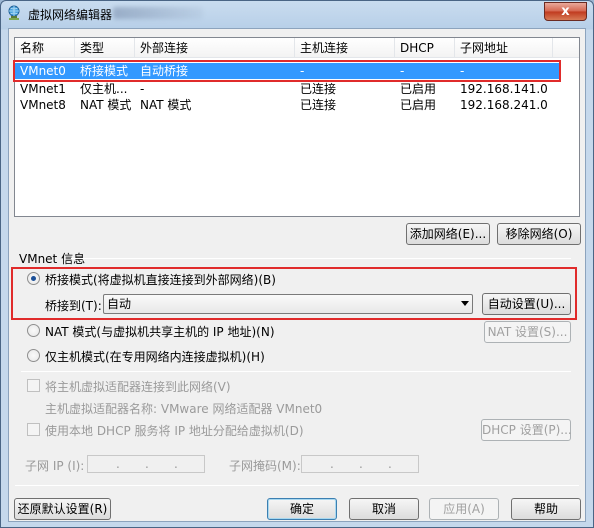 The height and width of the screenshot is (528, 594). Describe the element at coordinates (345, 48) in the screenshot. I see `column-header-host: 主机连接` at that location.